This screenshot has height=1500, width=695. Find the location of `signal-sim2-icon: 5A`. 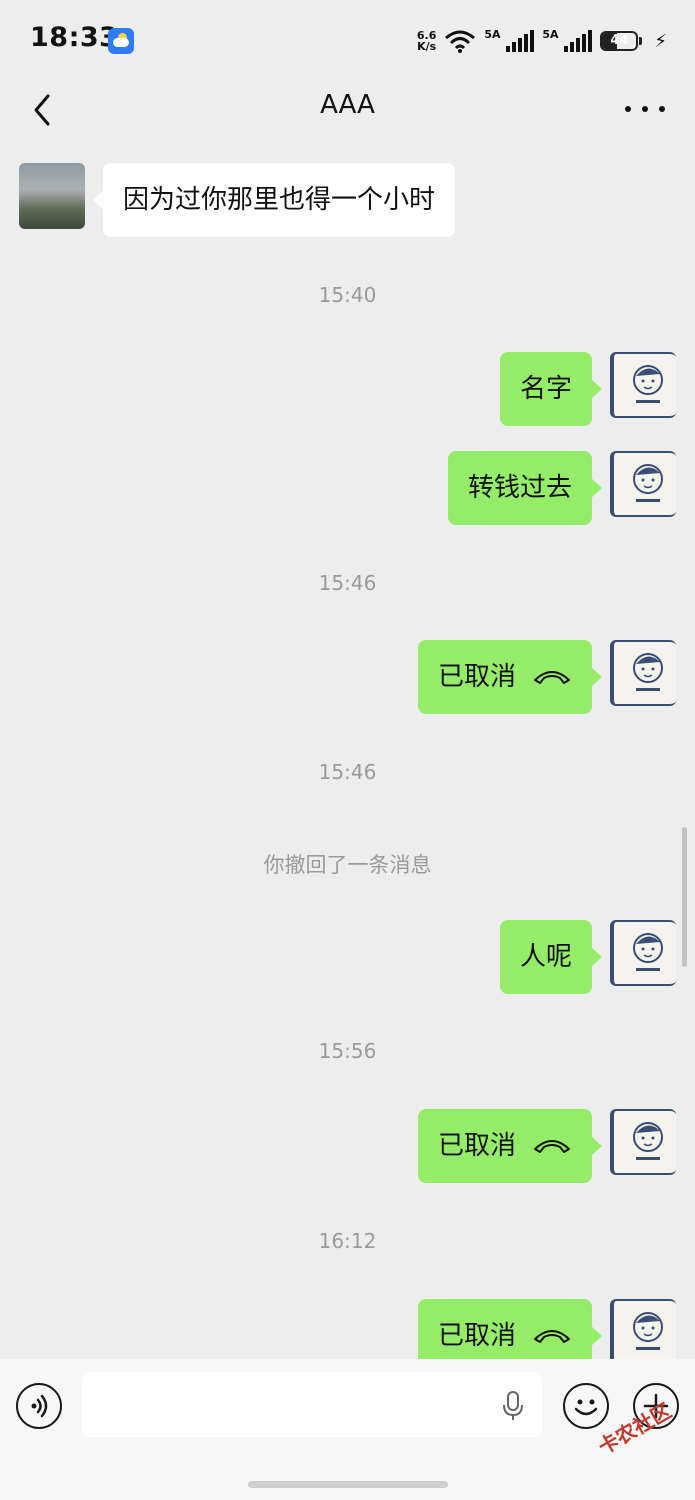

signal-sim2-icon: 5A is located at coordinates (567, 40).